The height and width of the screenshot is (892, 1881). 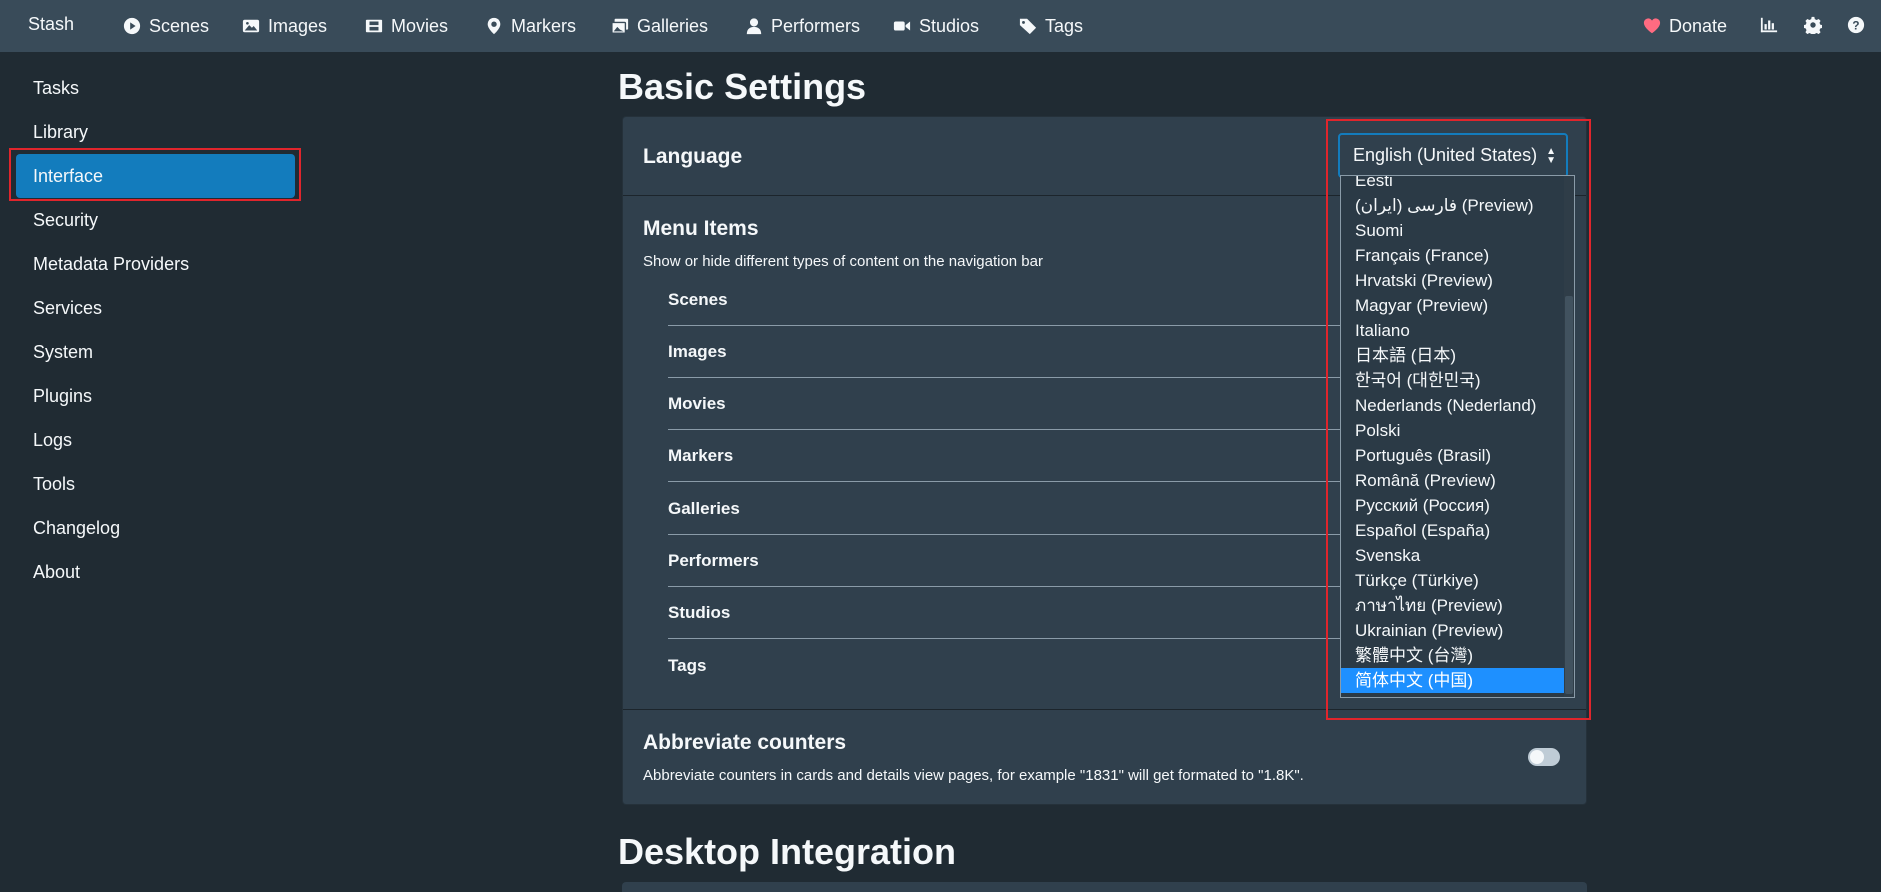 What do you see at coordinates (494, 26) in the screenshot?
I see `map-marker-icon` at bounding box center [494, 26].